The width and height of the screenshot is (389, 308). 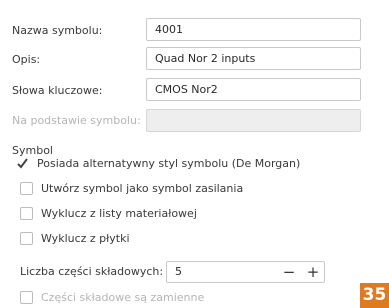 I want to click on description-input: Quad Nor 2 inputs, so click(x=253, y=58).